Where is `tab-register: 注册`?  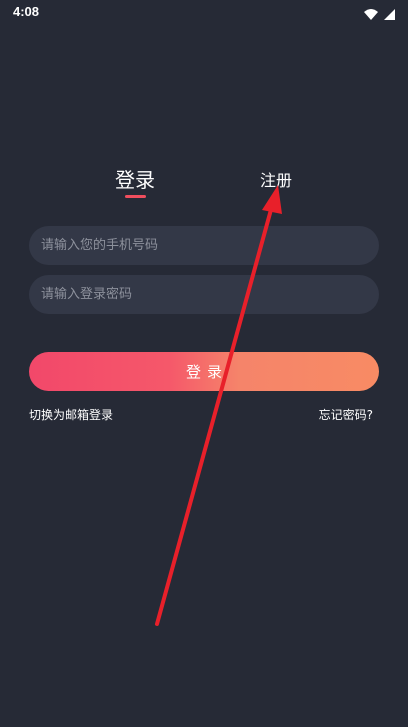
tab-register: 注册 is located at coordinates (276, 179).